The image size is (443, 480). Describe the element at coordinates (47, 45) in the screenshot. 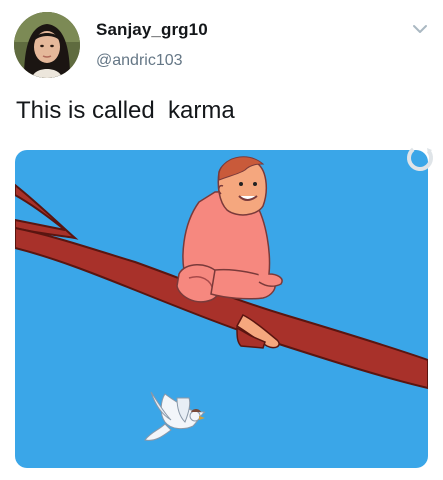

I see `avatar` at that location.